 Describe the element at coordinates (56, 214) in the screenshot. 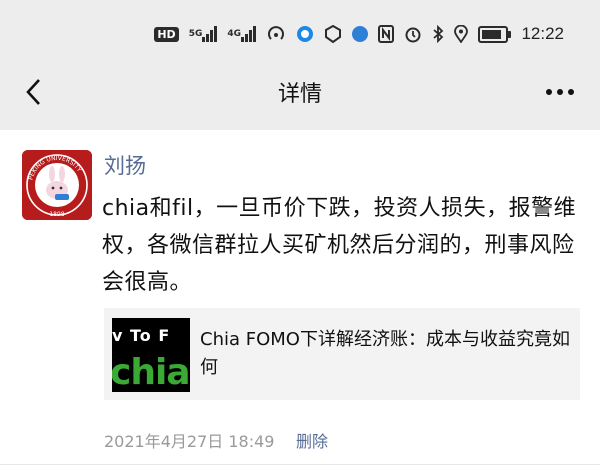

I see `svg-text: 1898` at that location.